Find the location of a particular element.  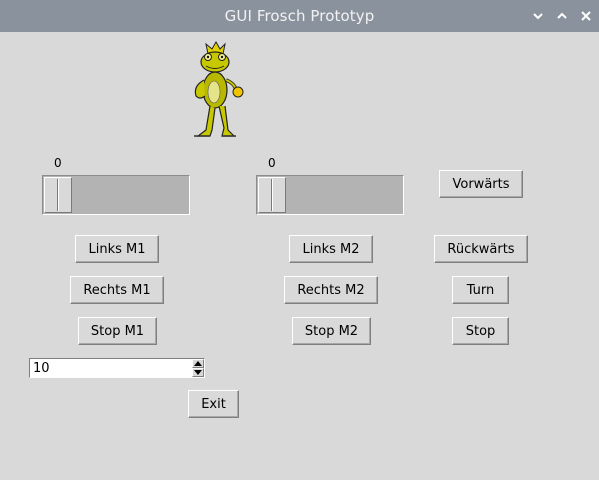

spinbox-input is located at coordinates (113, 368).